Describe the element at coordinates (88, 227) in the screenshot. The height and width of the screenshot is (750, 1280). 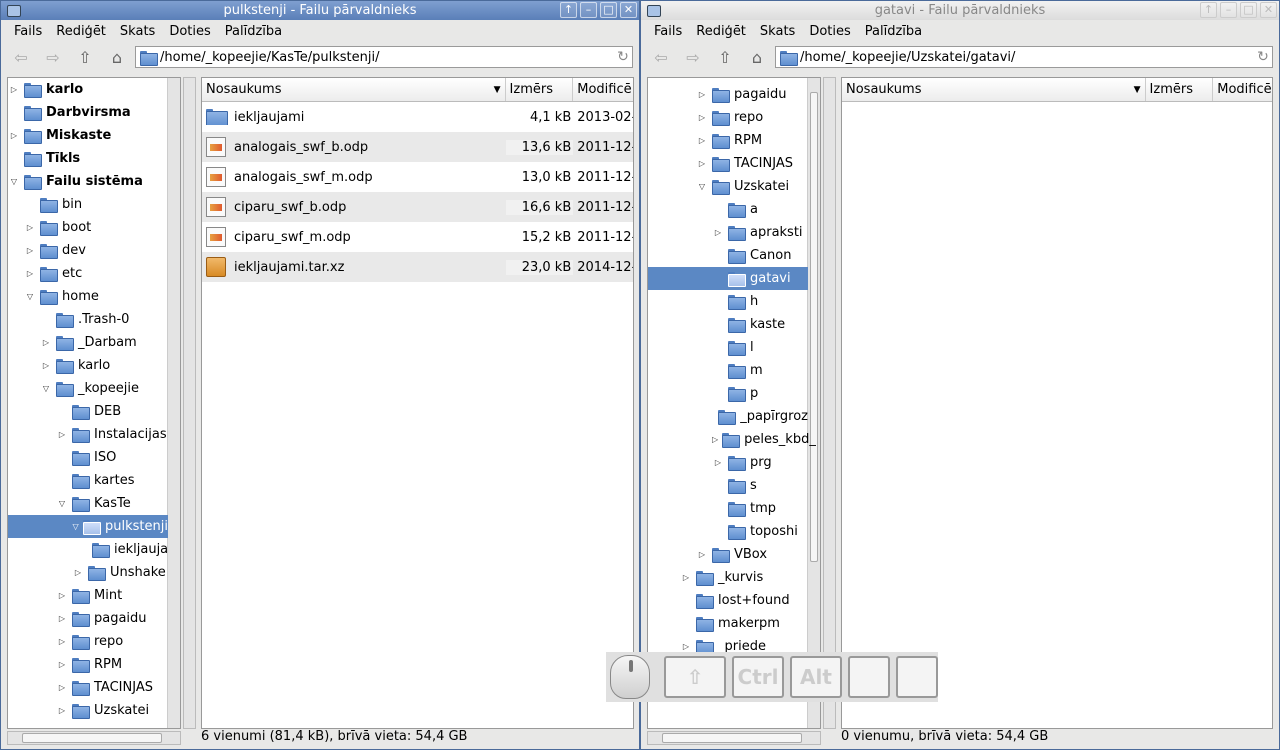
I see `tree-item: ▷ boot` at that location.